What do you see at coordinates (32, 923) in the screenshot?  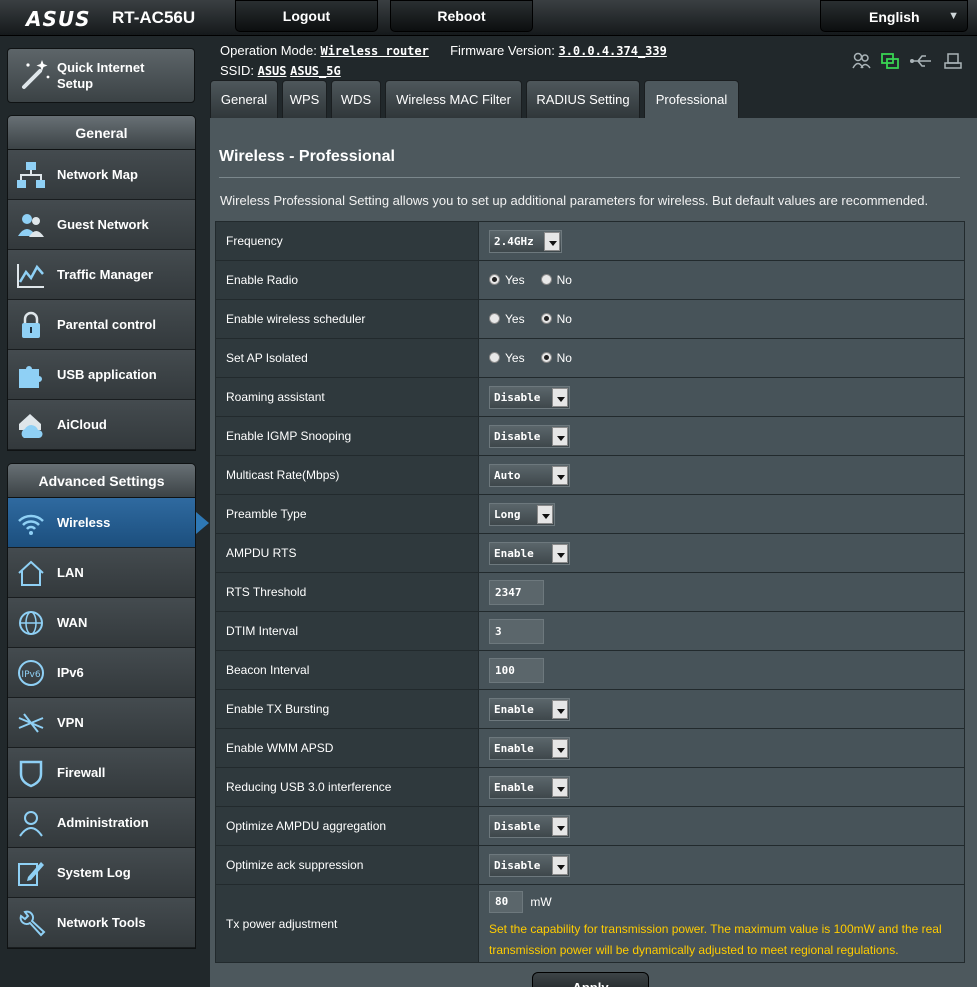 I see `wrench-icon` at bounding box center [32, 923].